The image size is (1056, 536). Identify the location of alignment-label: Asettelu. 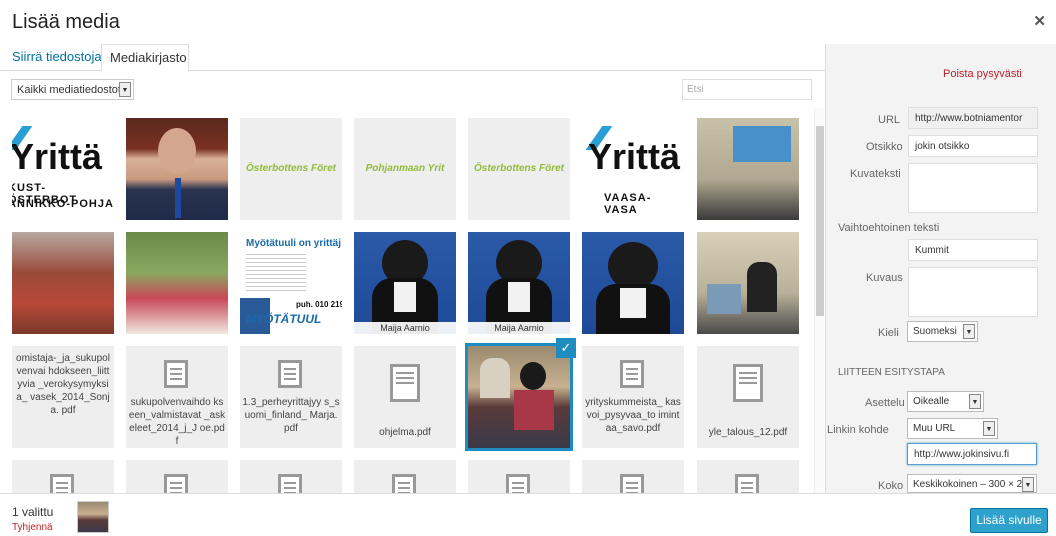
(885, 403).